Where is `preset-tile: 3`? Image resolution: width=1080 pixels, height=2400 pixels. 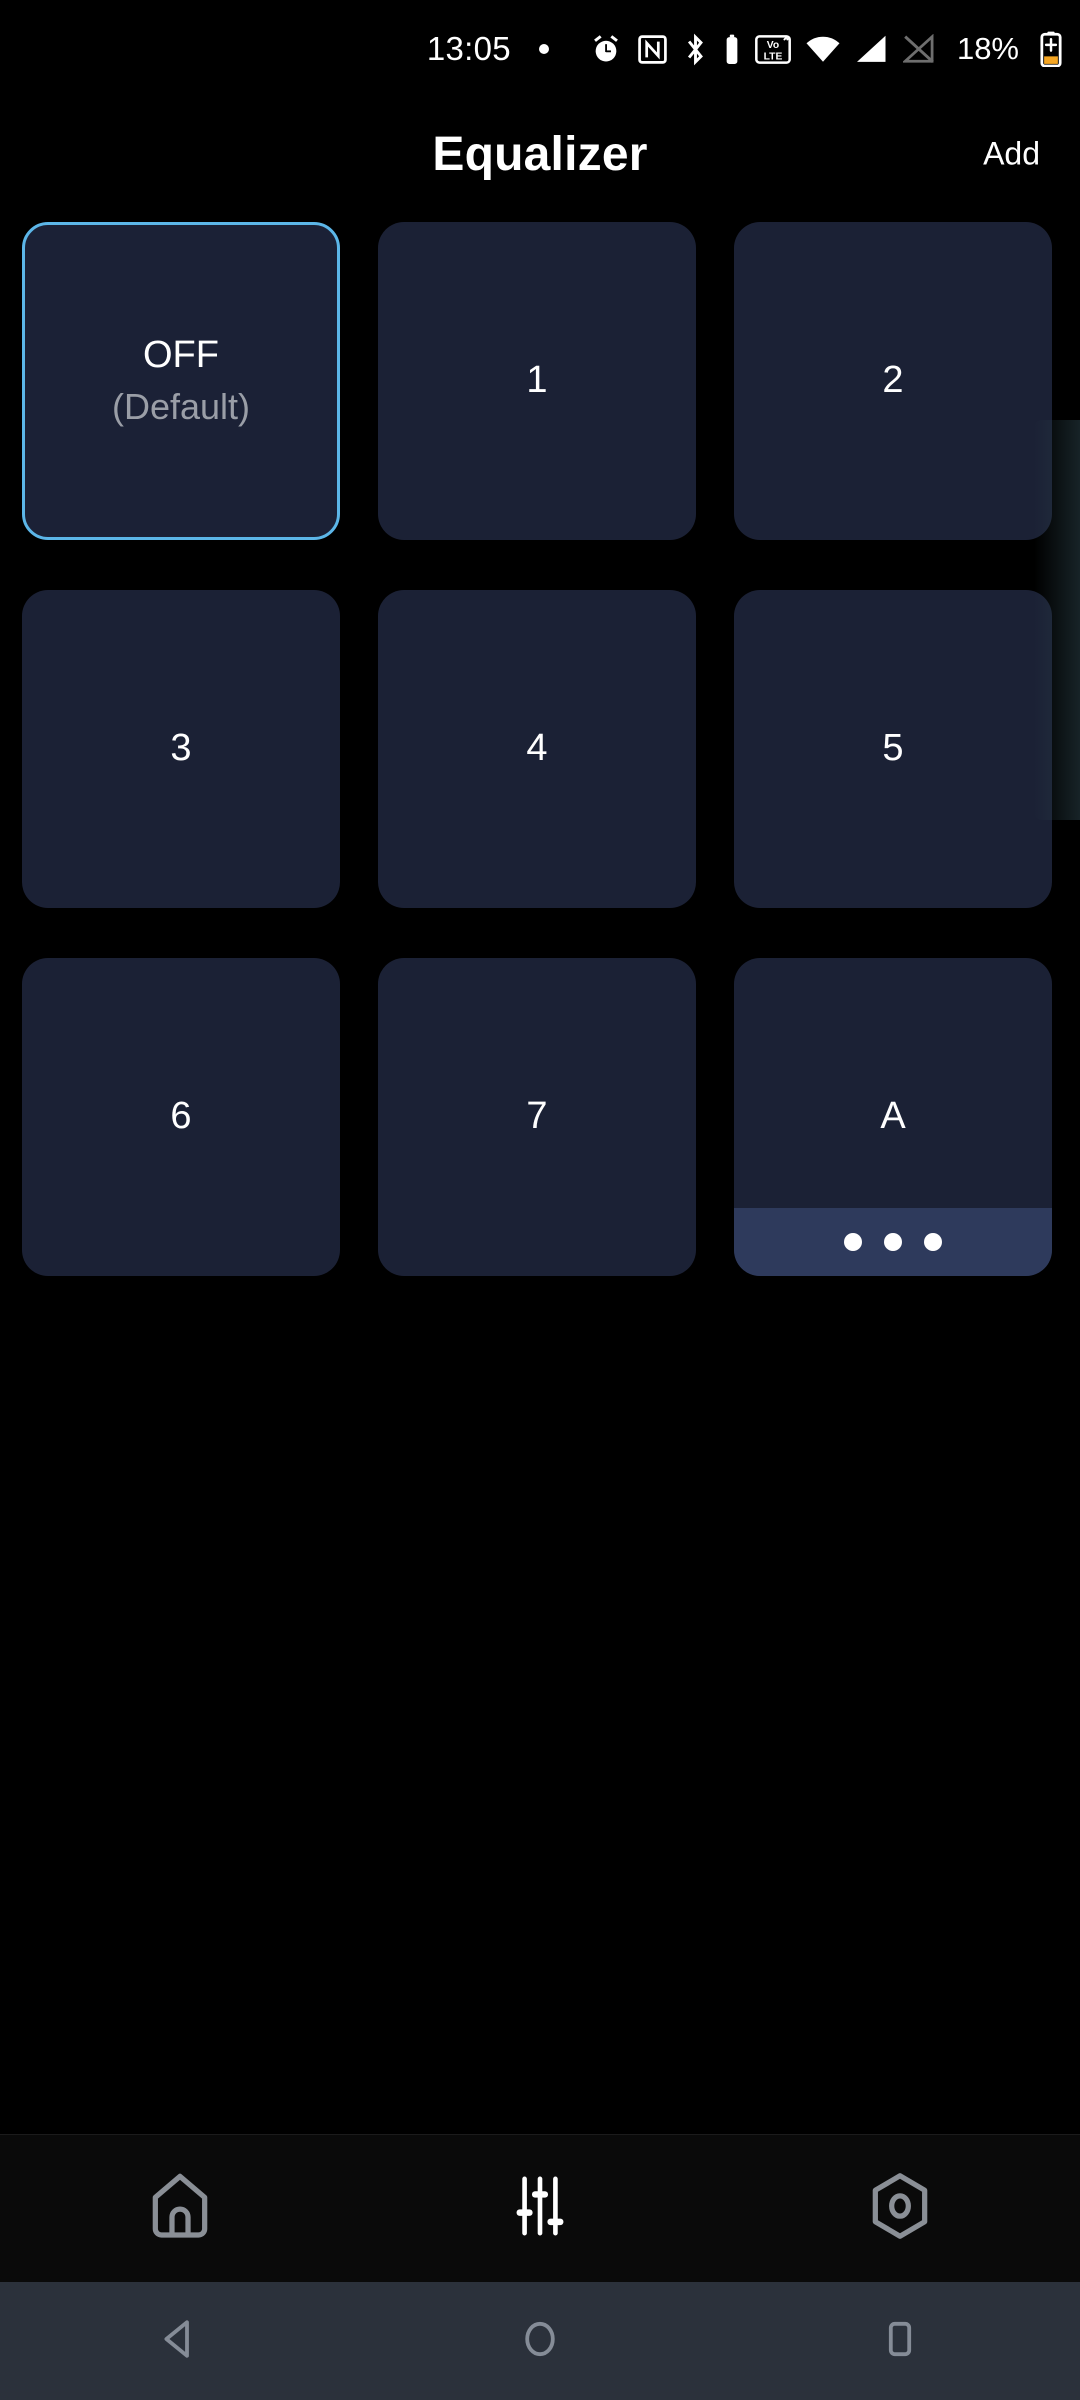 preset-tile: 3 is located at coordinates (181, 749).